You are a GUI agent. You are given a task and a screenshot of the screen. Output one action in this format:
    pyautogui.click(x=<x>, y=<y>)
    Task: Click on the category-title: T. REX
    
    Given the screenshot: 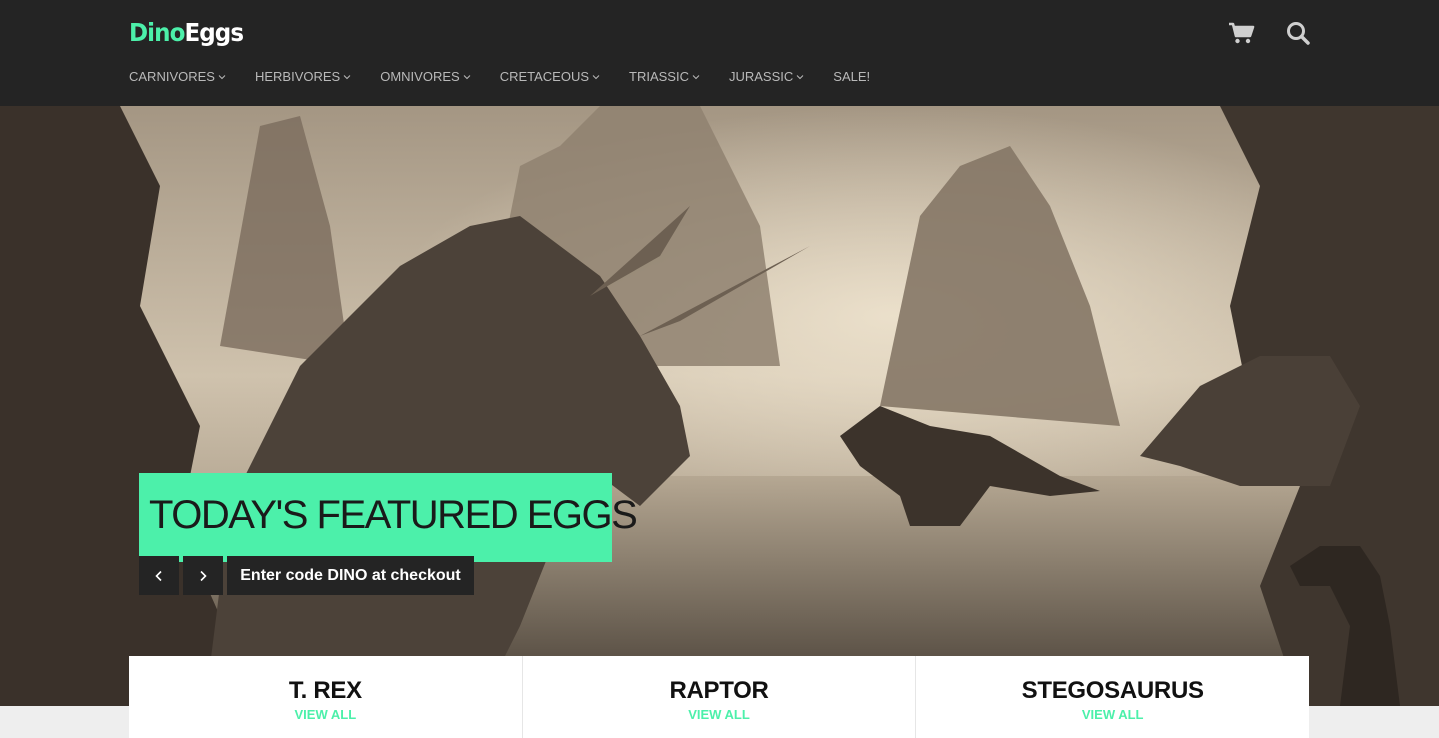 What is the action you would take?
    pyautogui.click(x=325, y=690)
    